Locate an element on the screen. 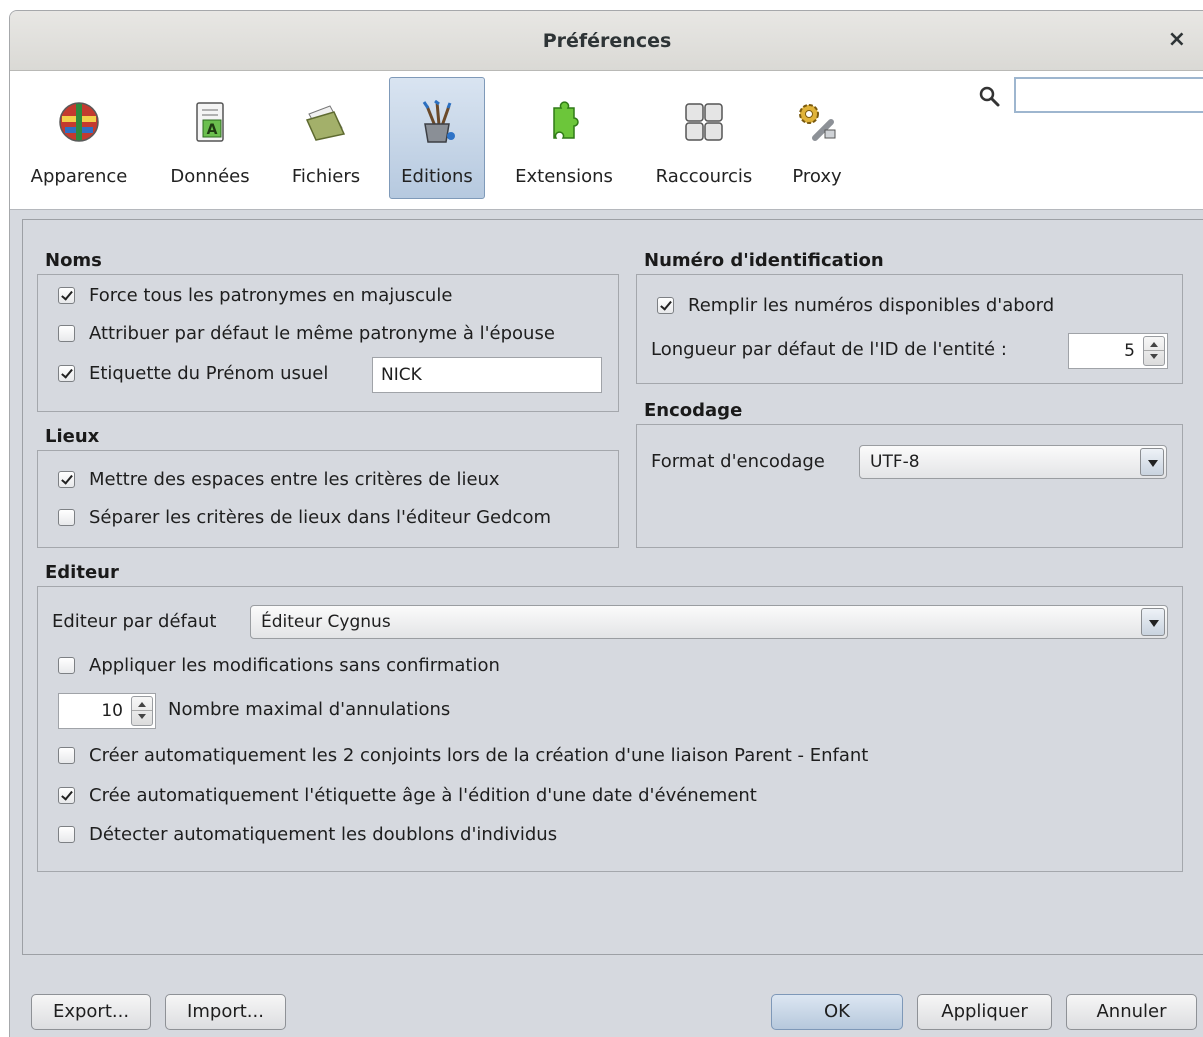 This screenshot has width=1203, height=1037. nick-label-text: Etiquette du Prénom usuel is located at coordinates (209, 373).